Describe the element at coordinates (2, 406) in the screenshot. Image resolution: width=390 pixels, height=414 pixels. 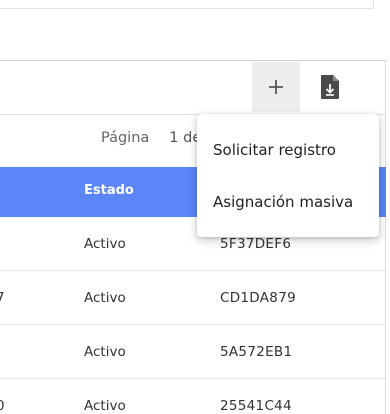
I see `cell-text: 0` at that location.